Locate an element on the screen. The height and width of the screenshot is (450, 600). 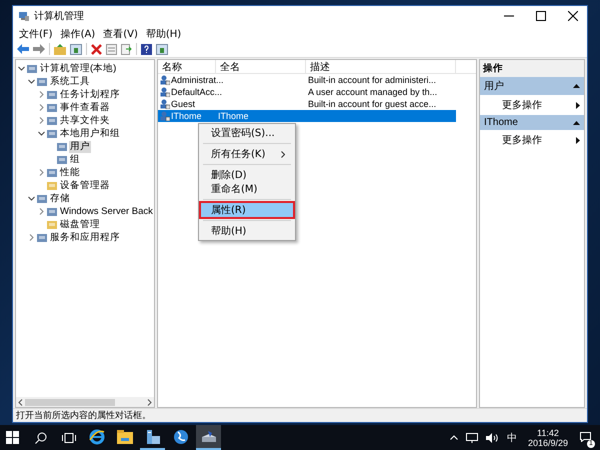
windows-icon is located at coordinates (12, 437).